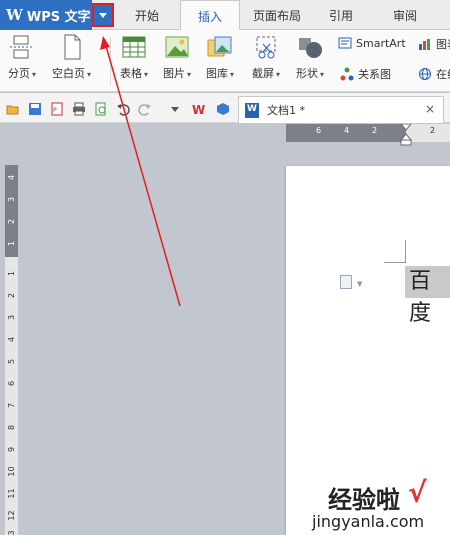 This screenshot has height=535, width=450. I want to click on svg-text: P, so click(55, 110).